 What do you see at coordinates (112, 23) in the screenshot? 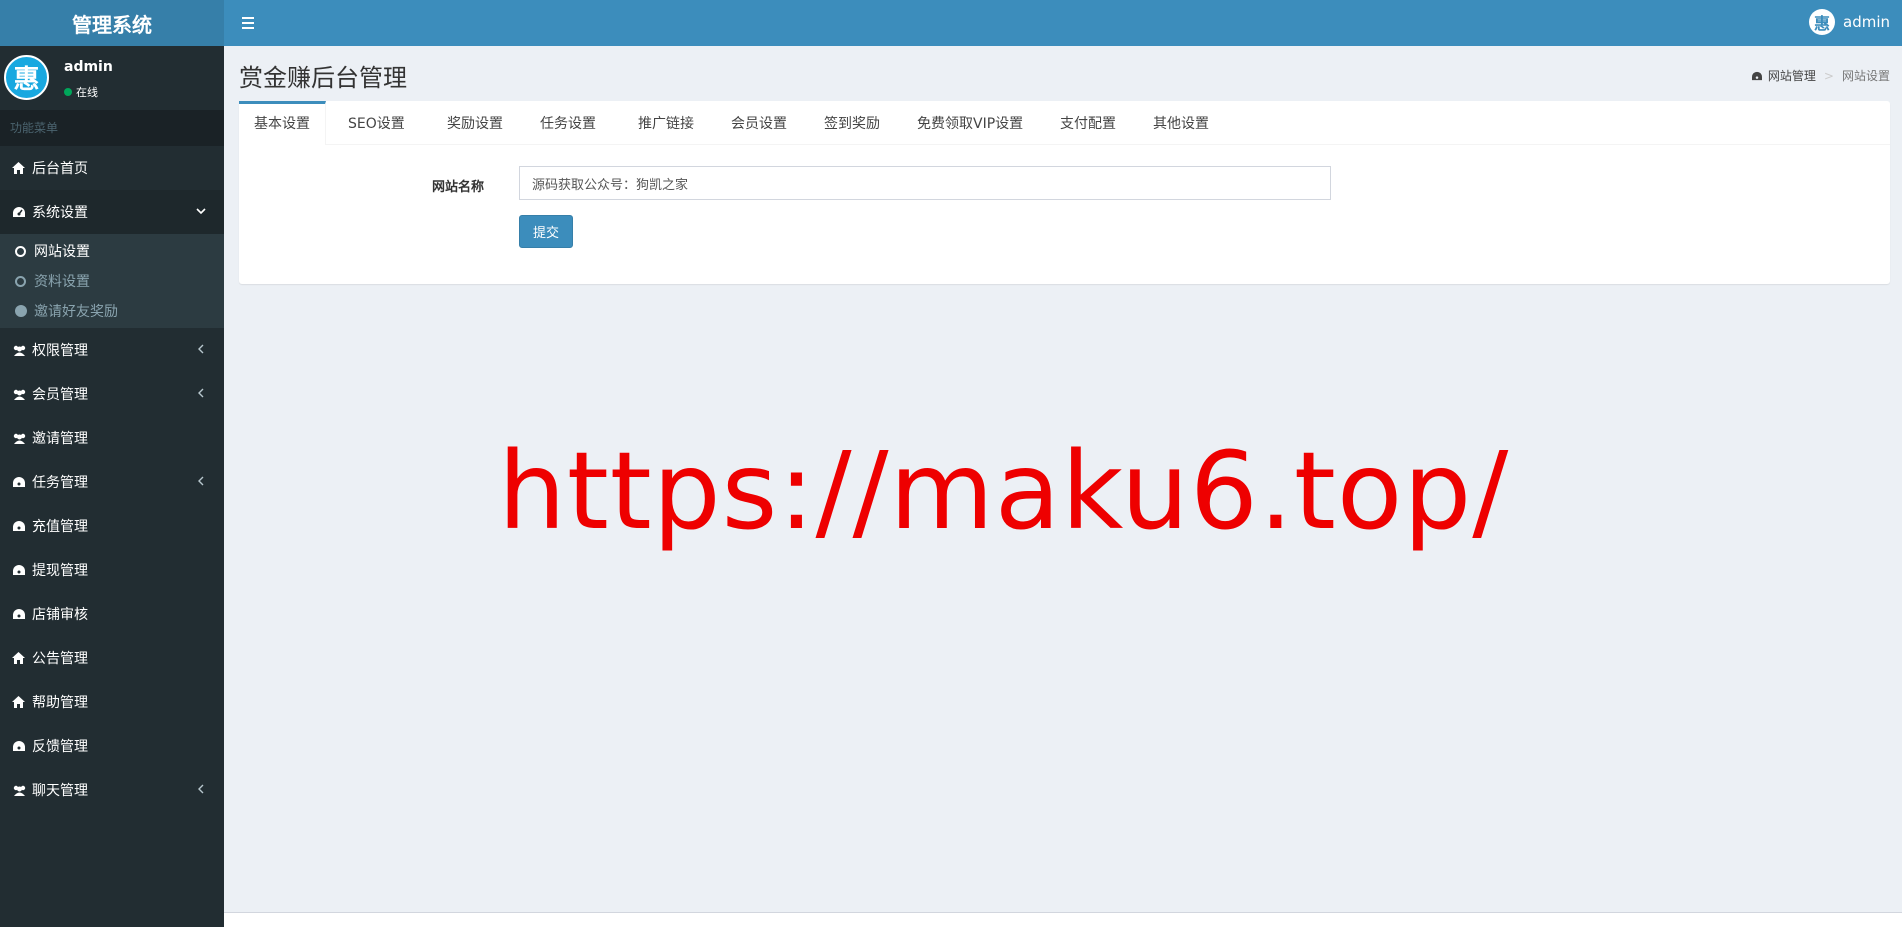
I see `logo: 管理系统` at bounding box center [112, 23].